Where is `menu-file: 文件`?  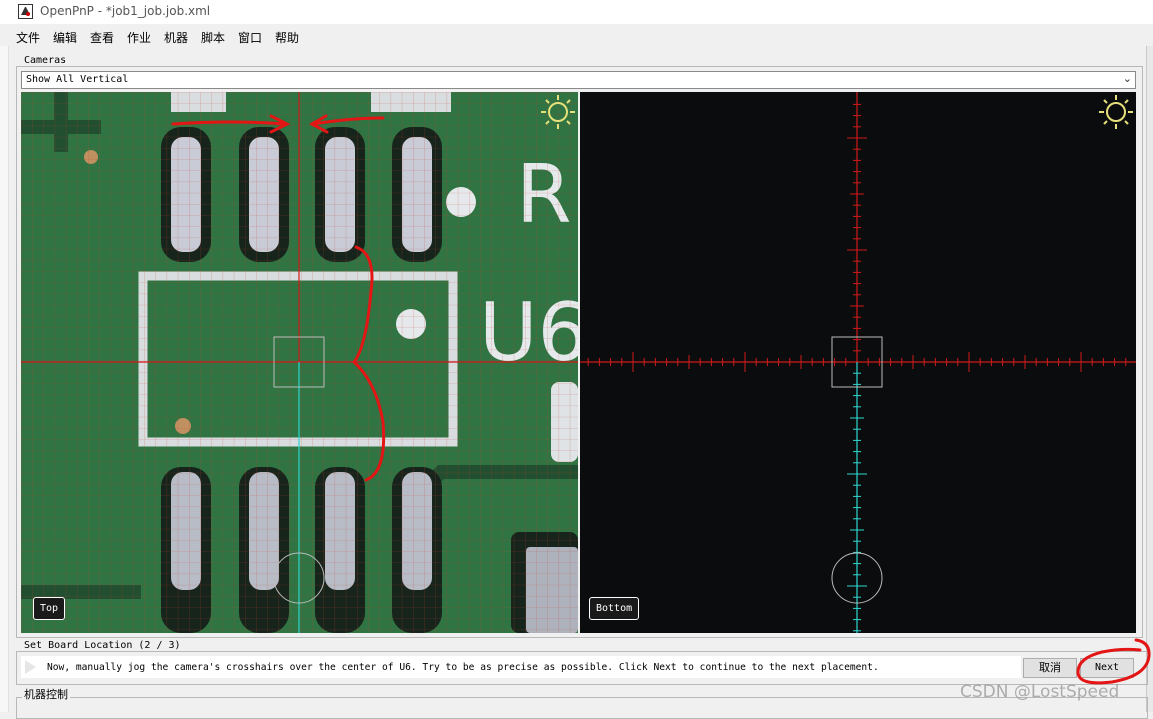 menu-file: 文件 is located at coordinates (28, 37).